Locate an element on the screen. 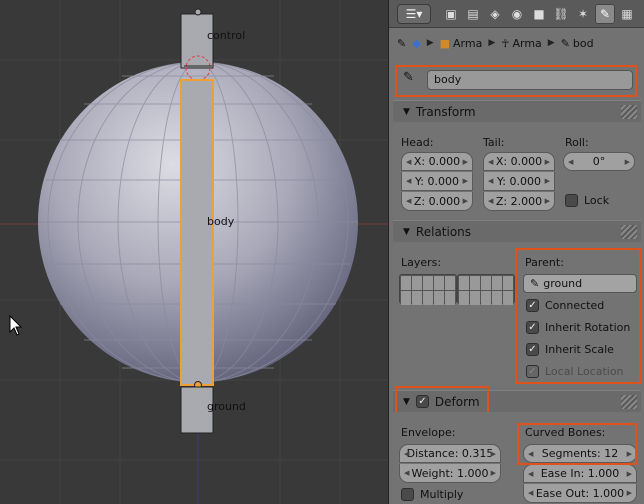 The width and height of the screenshot is (644, 504). ease-in-field: ◀ Ease In: 1.000 ▶ is located at coordinates (580, 473).